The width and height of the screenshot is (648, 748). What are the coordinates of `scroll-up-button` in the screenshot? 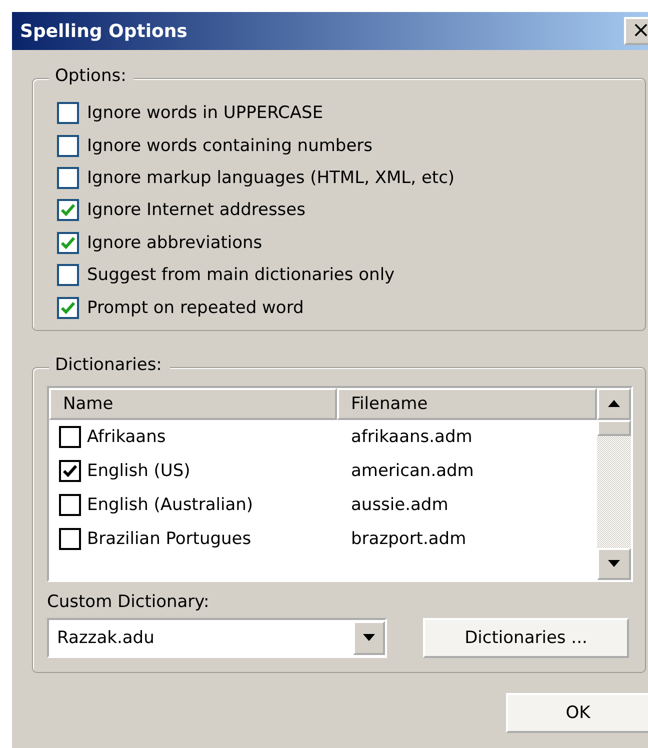 It's located at (614, 404).